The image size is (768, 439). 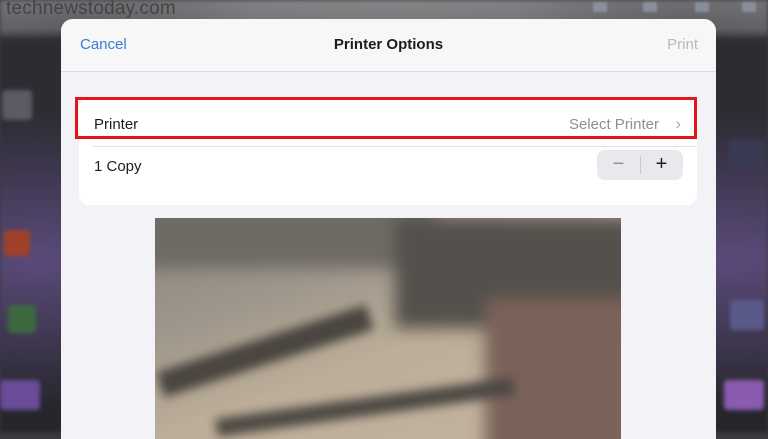 What do you see at coordinates (91, 9) in the screenshot?
I see `watermark: technewstoday.com` at bounding box center [91, 9].